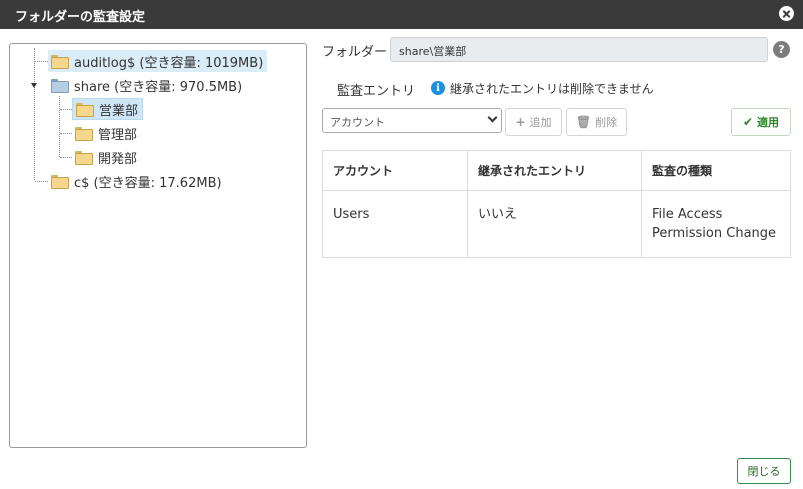  I want to click on add-button: + 追加, so click(533, 122).